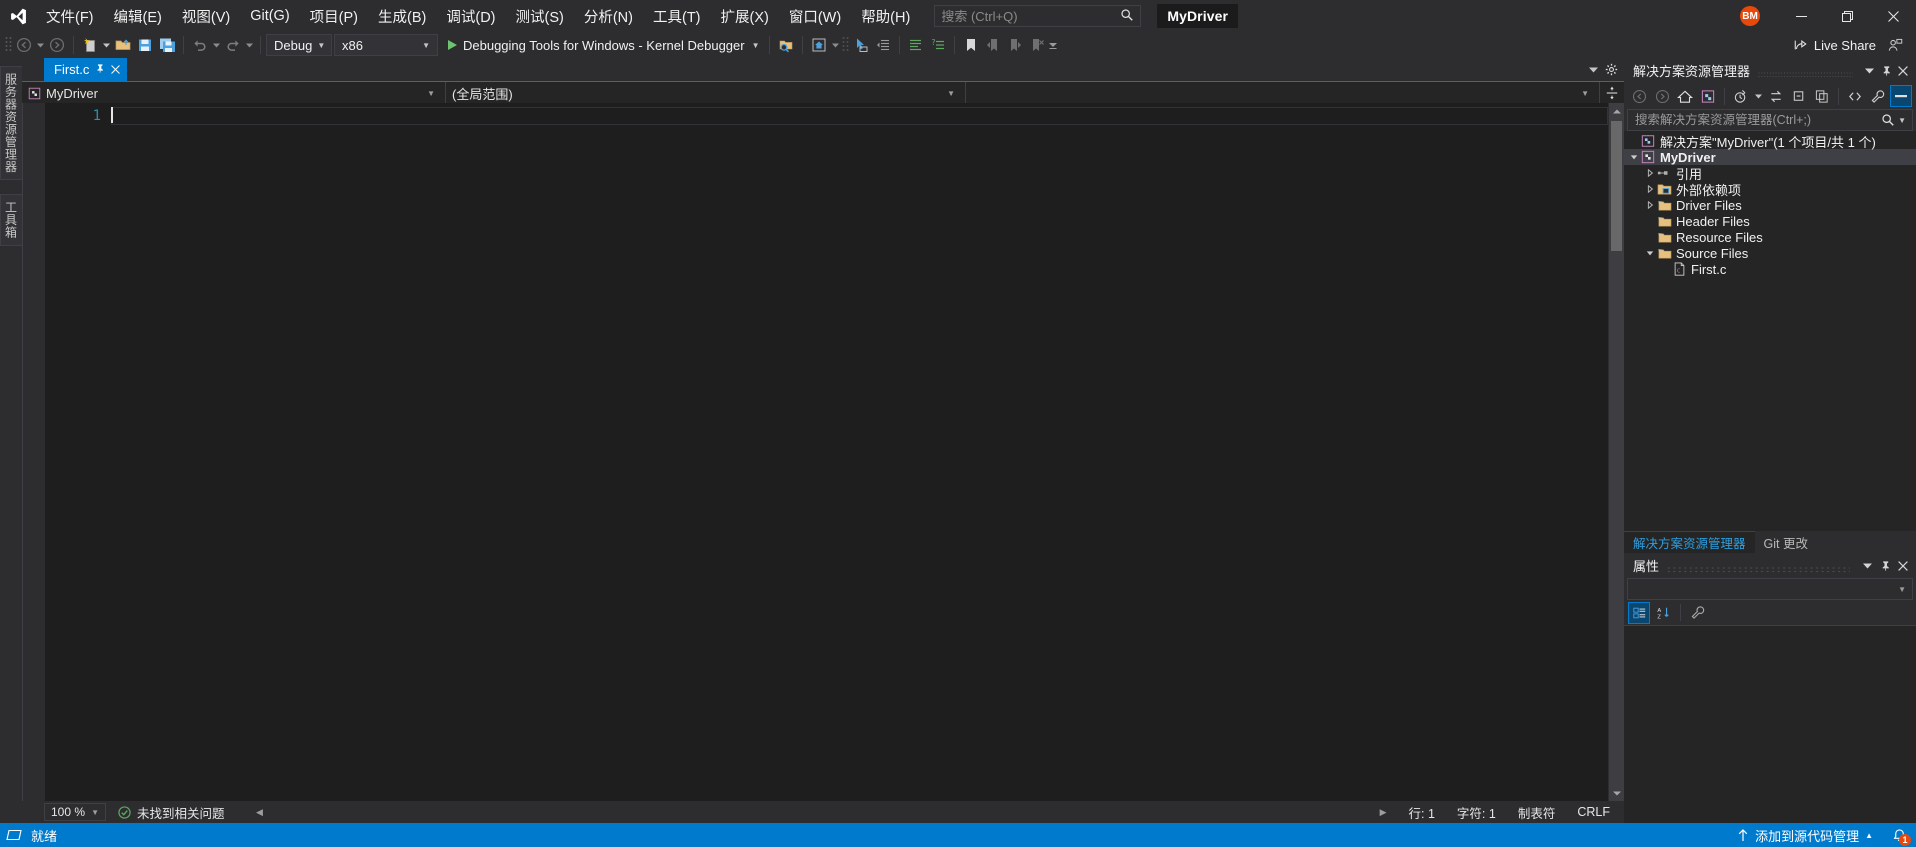  What do you see at coordinates (1741, 96) in the screenshot?
I see `pending-changes-icon` at bounding box center [1741, 96].